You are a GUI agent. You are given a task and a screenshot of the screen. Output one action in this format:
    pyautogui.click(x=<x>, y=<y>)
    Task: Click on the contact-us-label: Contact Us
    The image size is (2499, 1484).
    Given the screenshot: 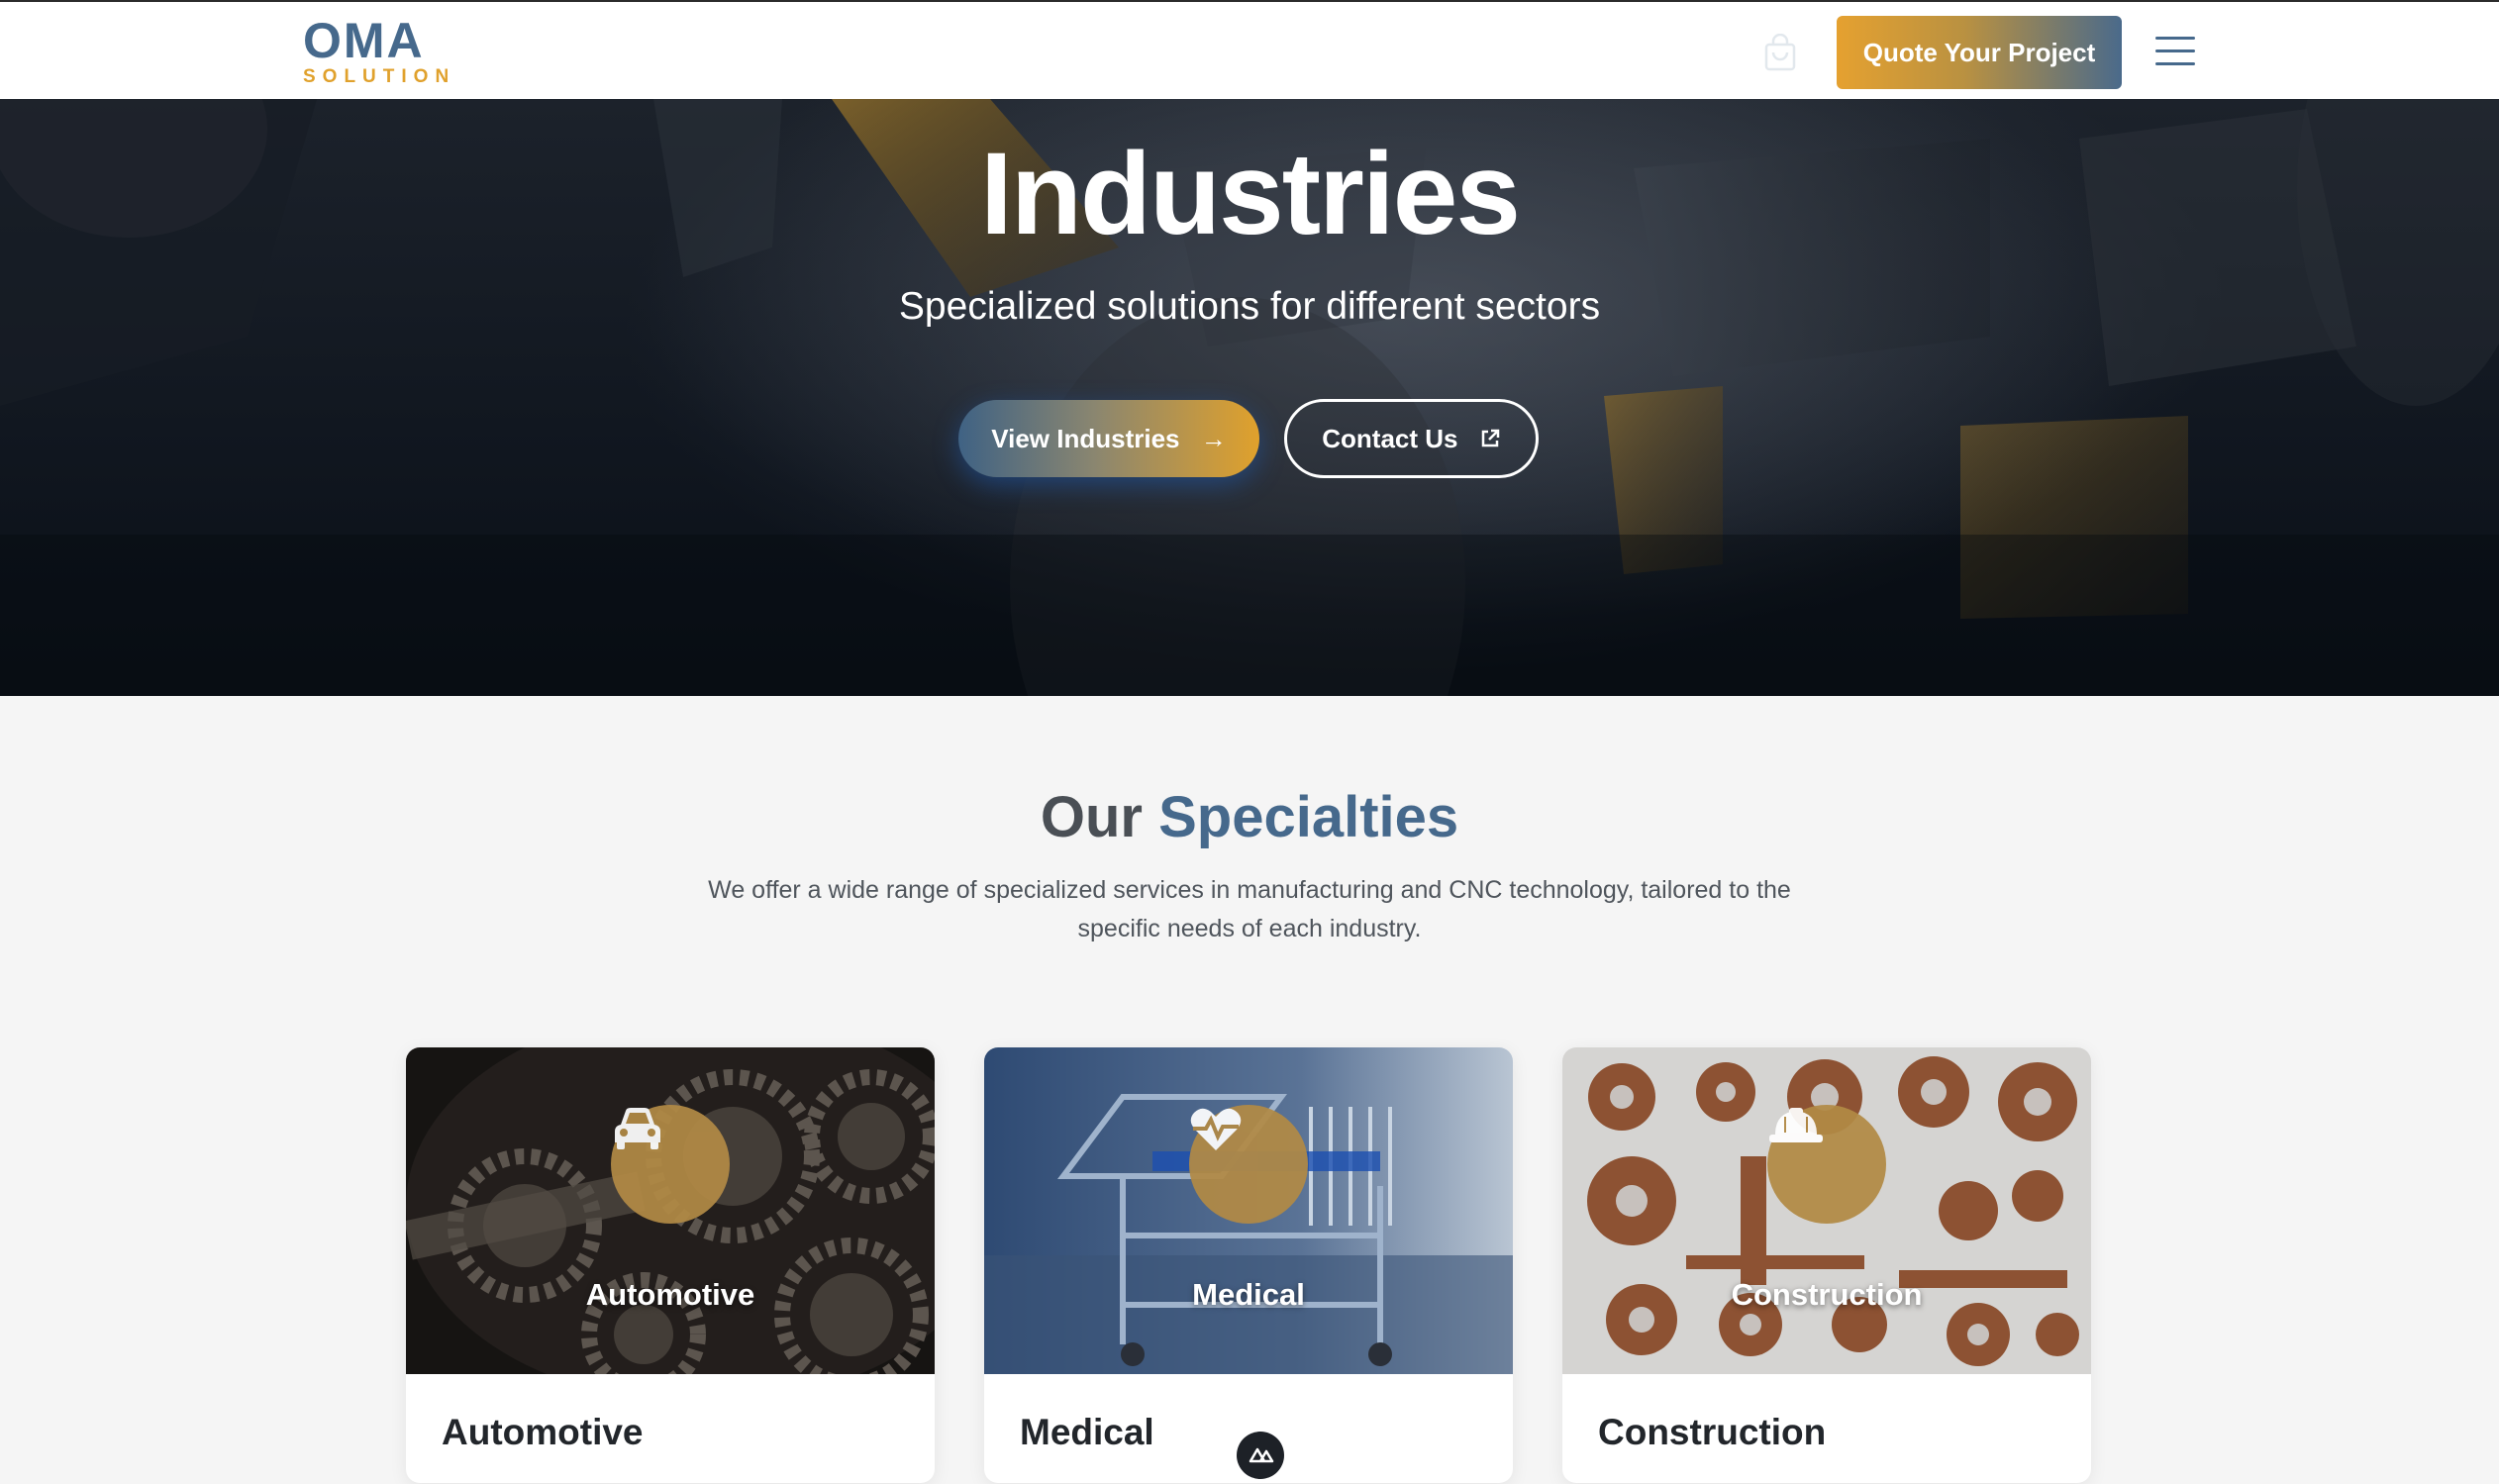 What is the action you would take?
    pyautogui.click(x=1390, y=438)
    